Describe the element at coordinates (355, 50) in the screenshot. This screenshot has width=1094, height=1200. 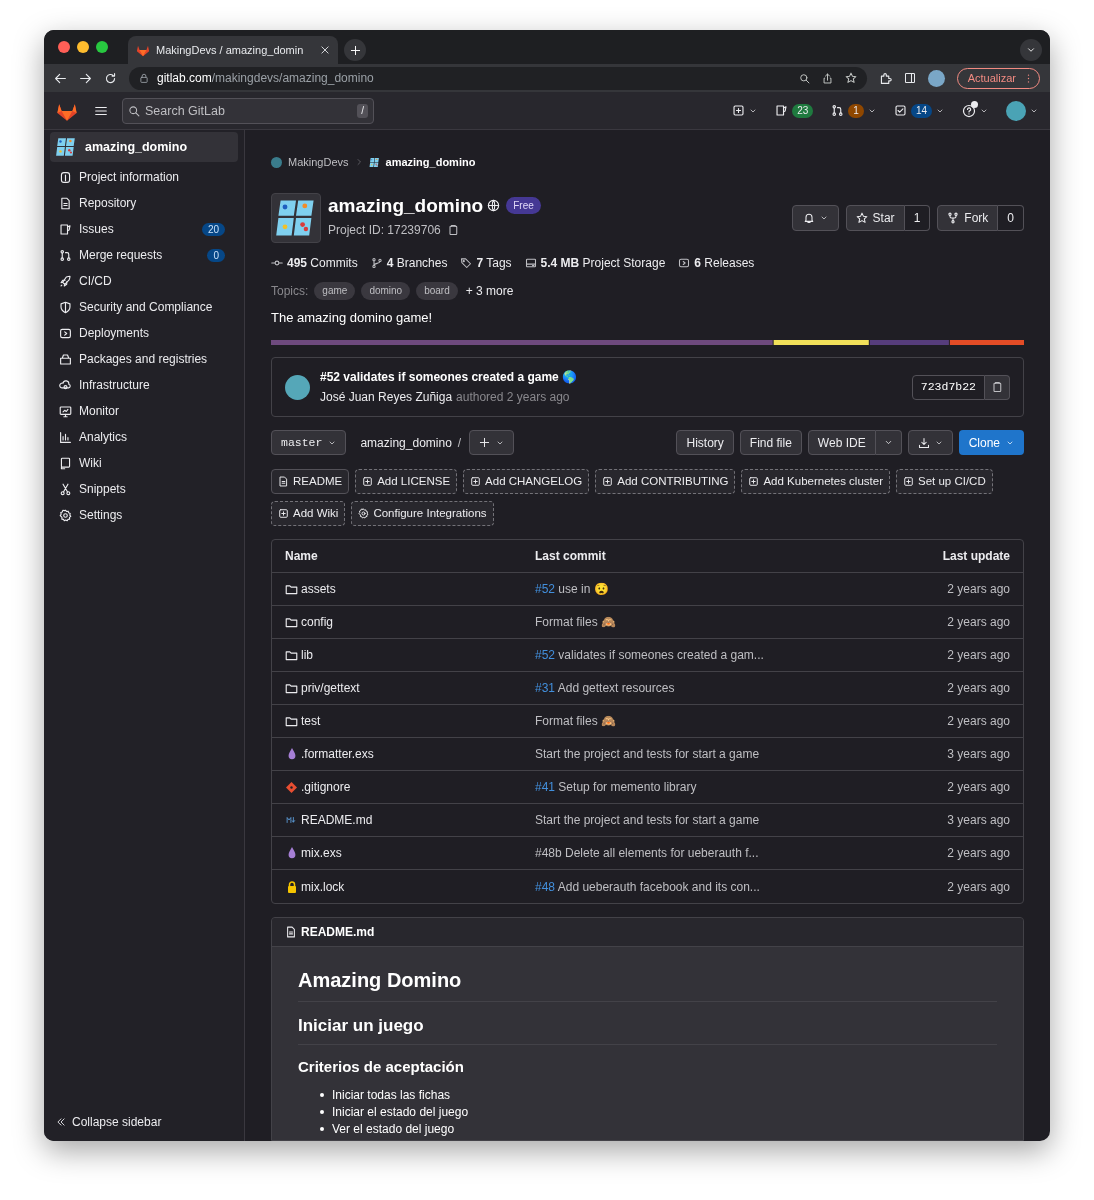
I see `new-tab-button` at that location.